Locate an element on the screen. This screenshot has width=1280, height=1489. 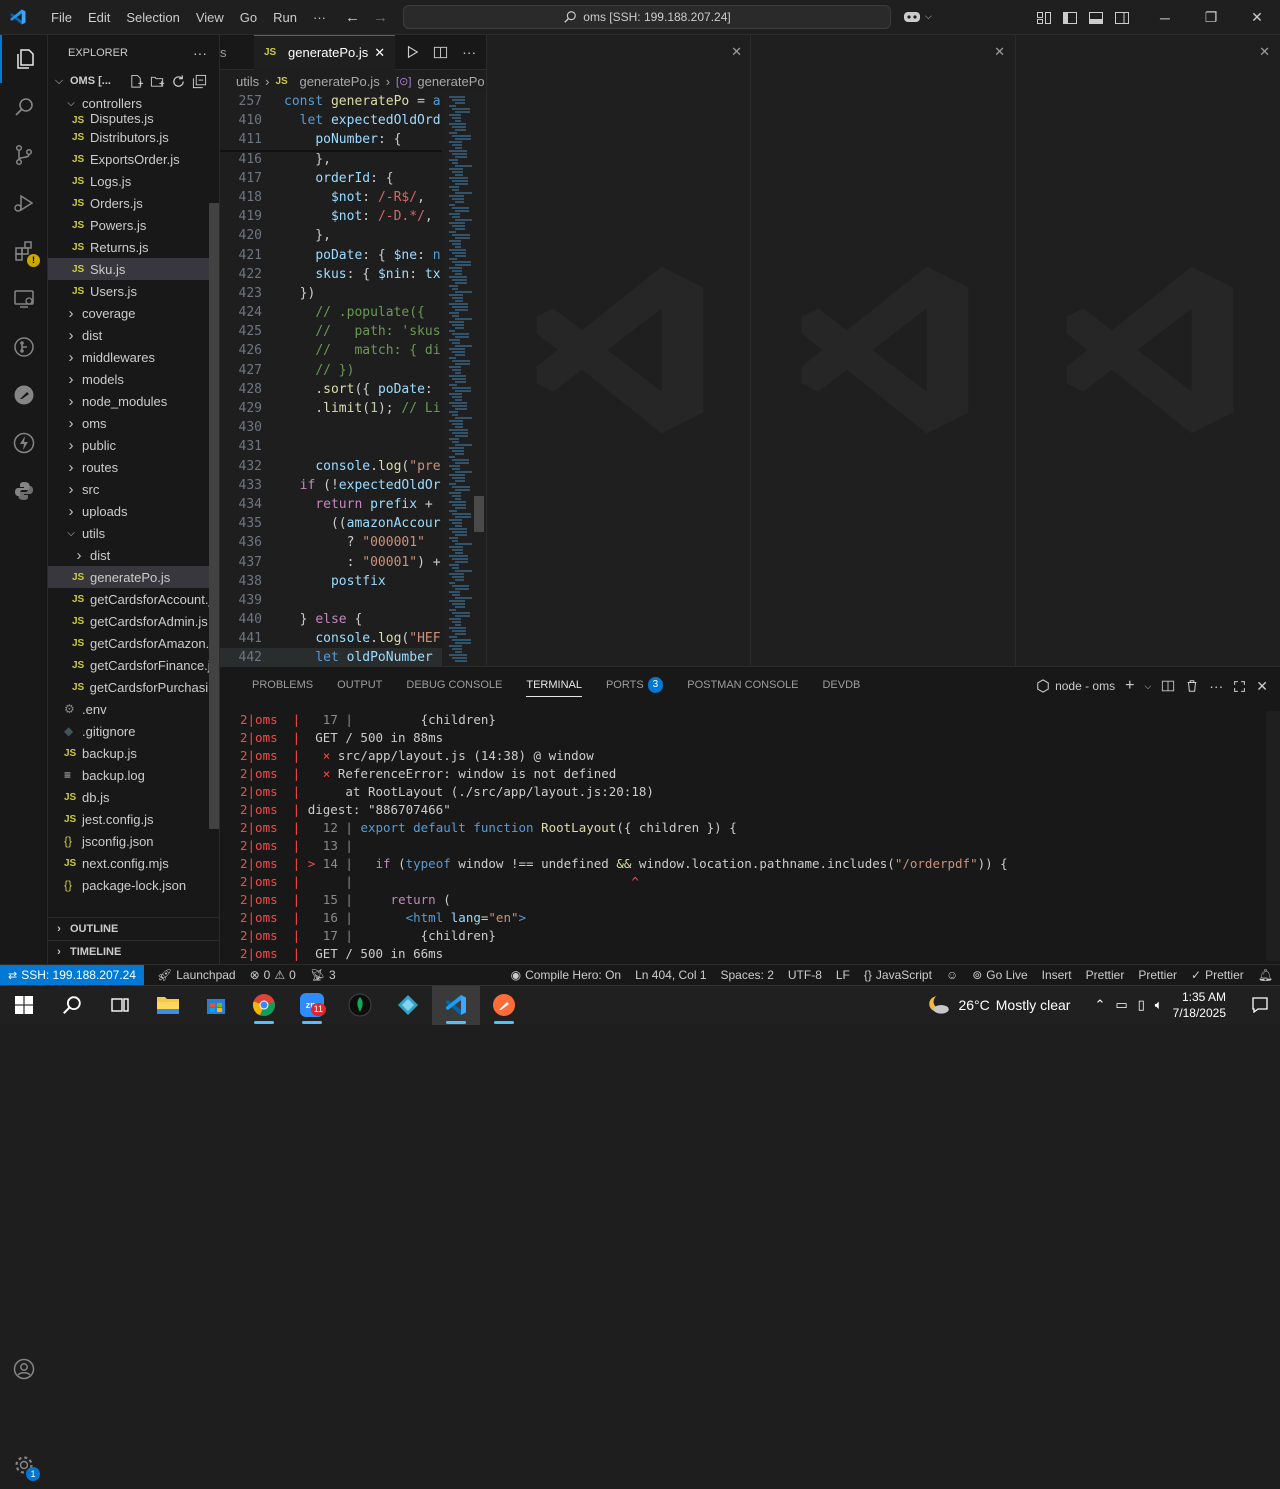
notifications-item: 🔔︎ is located at coordinates (1265, 975).